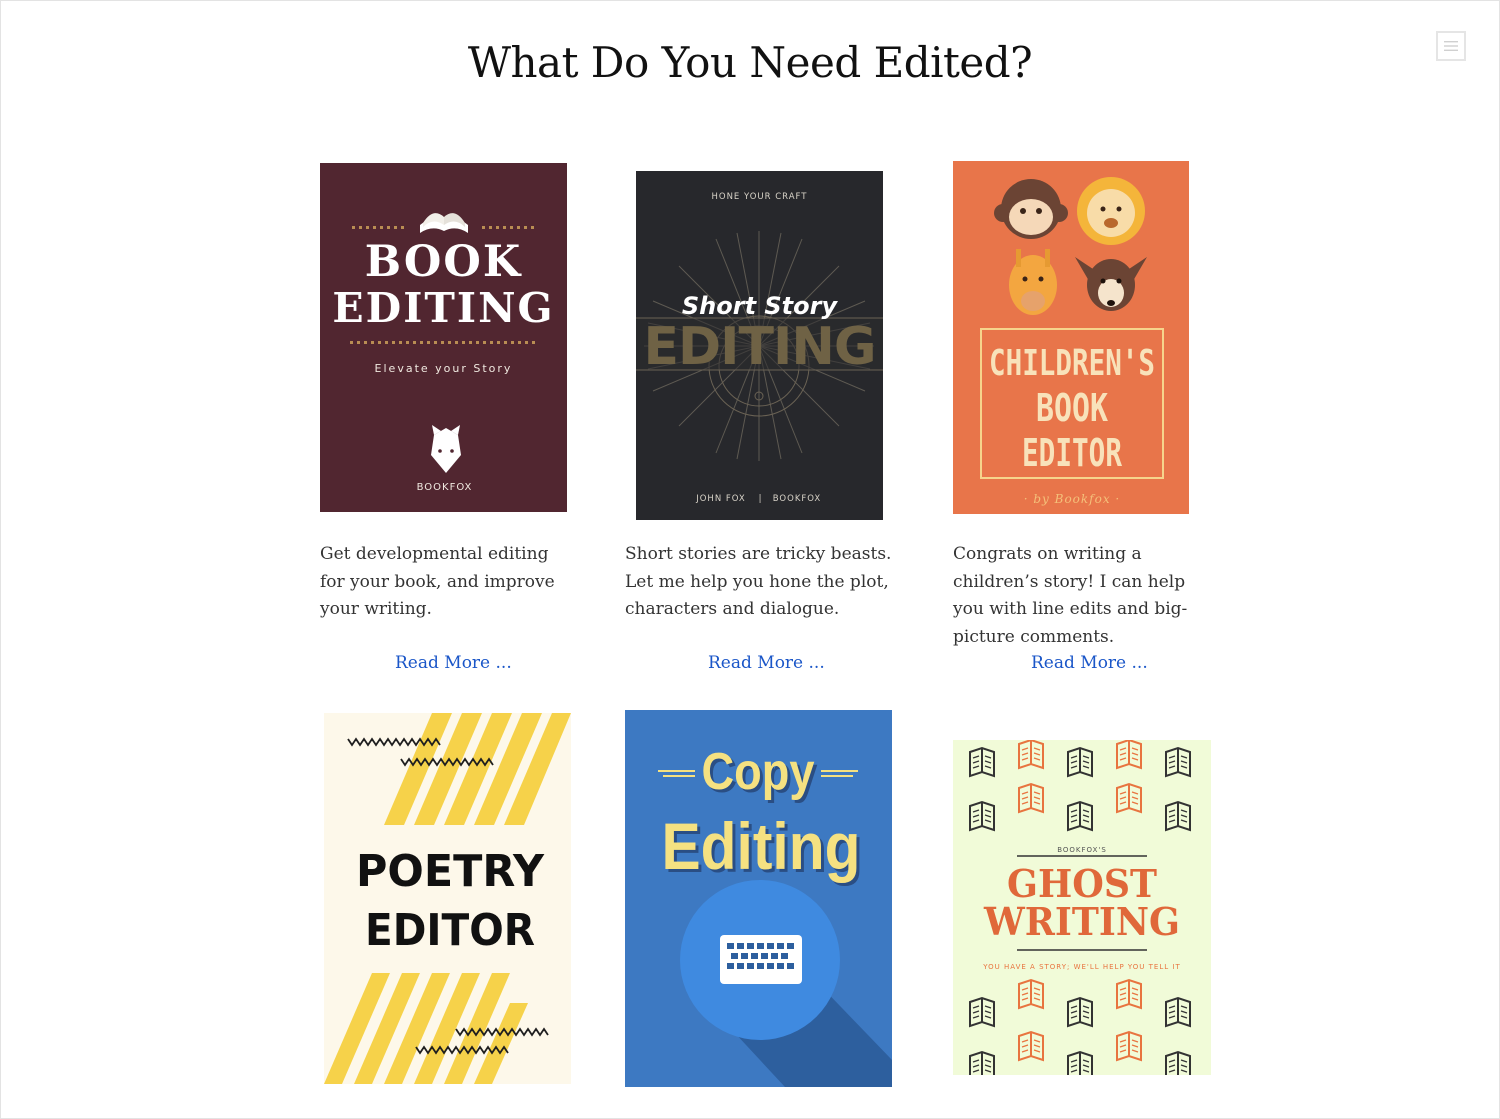  What do you see at coordinates (447, 898) in the screenshot?
I see `poetry-editor-cover: POETRY EDITOR` at bounding box center [447, 898].